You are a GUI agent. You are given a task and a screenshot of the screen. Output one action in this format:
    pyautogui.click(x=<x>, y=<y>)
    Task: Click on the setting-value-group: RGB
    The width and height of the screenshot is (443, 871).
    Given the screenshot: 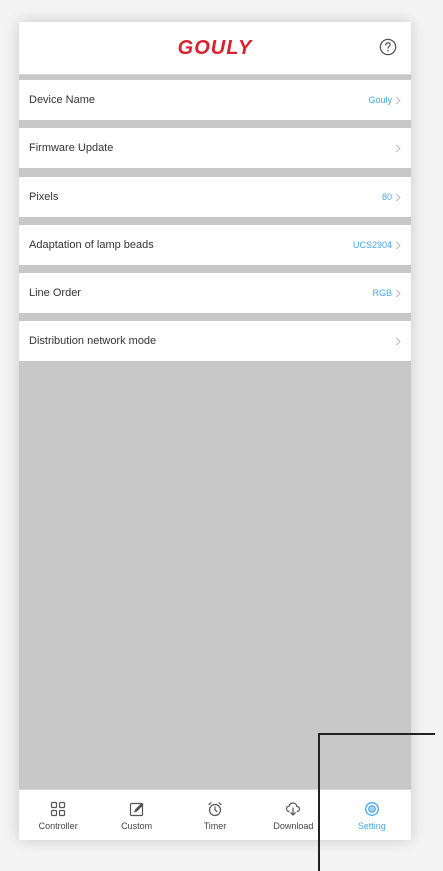 What is the action you would take?
    pyautogui.click(x=386, y=293)
    